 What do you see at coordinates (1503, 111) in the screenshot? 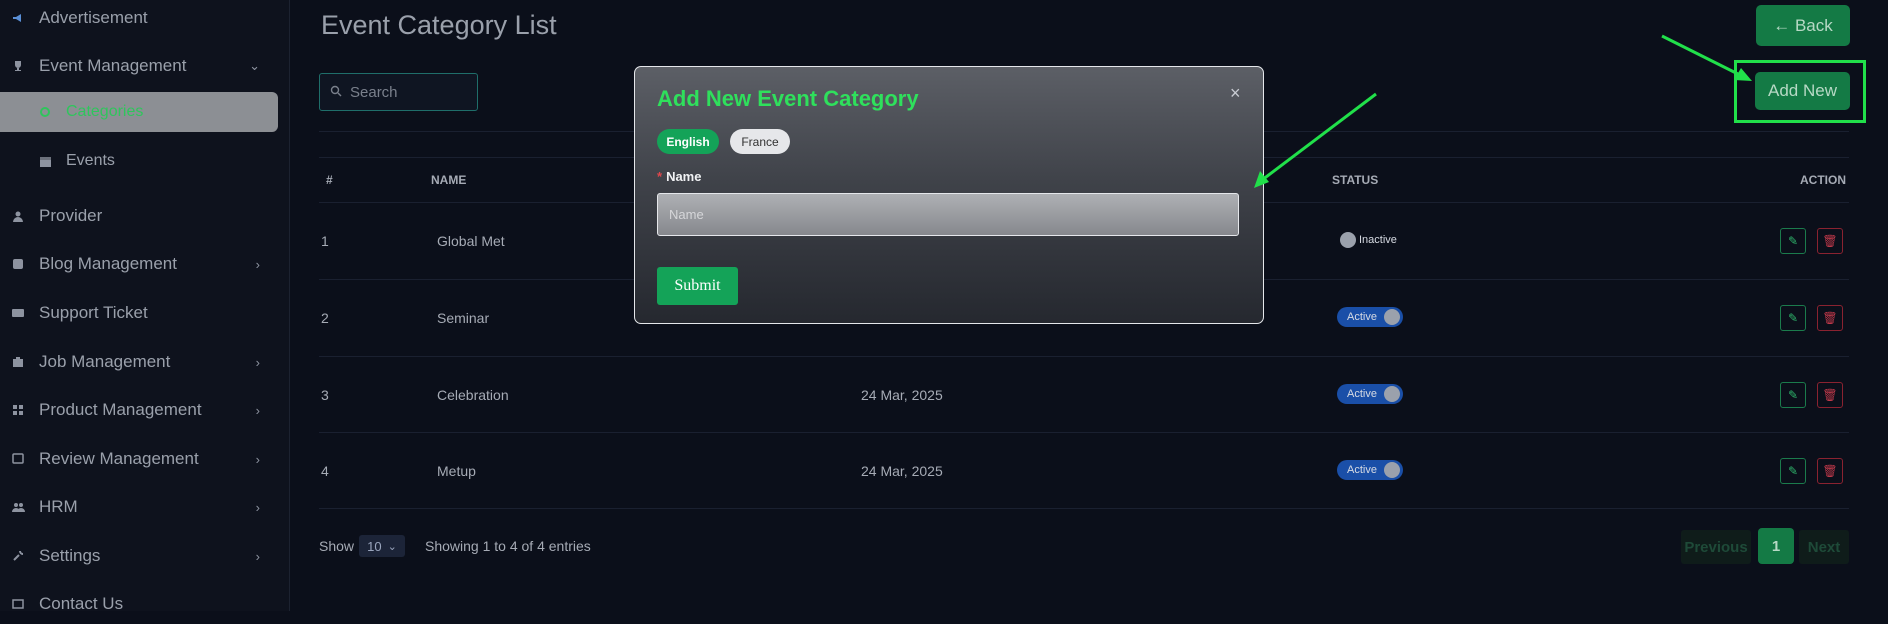
I see `annotation-arrows` at bounding box center [1503, 111].